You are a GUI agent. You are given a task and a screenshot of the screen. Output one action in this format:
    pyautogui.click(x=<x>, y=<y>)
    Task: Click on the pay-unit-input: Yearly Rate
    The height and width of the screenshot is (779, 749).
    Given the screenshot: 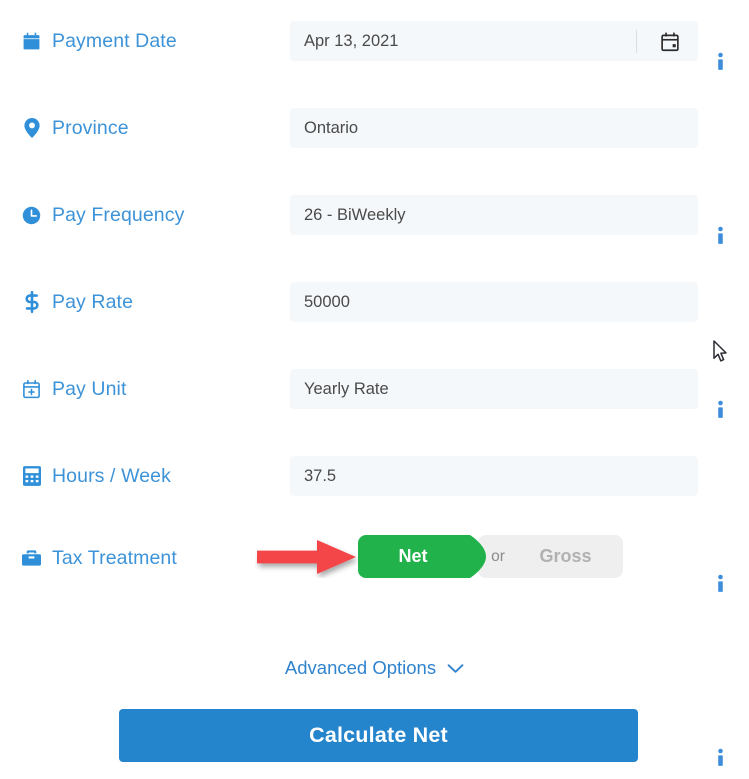 What is the action you would take?
    pyautogui.click(x=494, y=389)
    